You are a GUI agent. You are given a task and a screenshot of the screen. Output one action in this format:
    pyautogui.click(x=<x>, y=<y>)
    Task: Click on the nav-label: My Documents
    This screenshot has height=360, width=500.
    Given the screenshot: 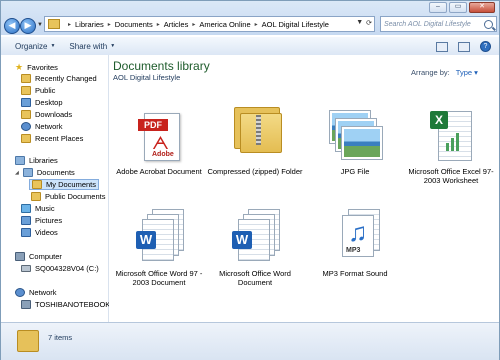 What is the action you would take?
    pyautogui.click(x=71, y=184)
    